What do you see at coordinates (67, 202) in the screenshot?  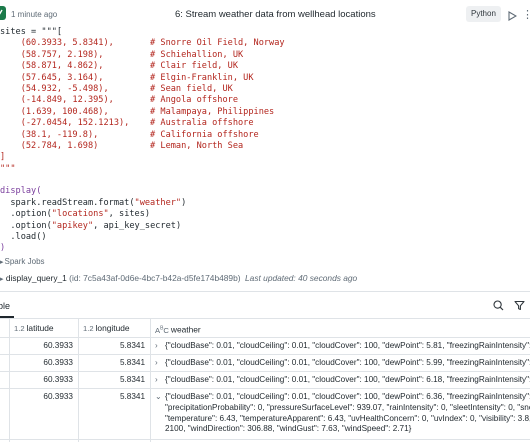 I see `code-token: spark.readStream.format(` at bounding box center [67, 202].